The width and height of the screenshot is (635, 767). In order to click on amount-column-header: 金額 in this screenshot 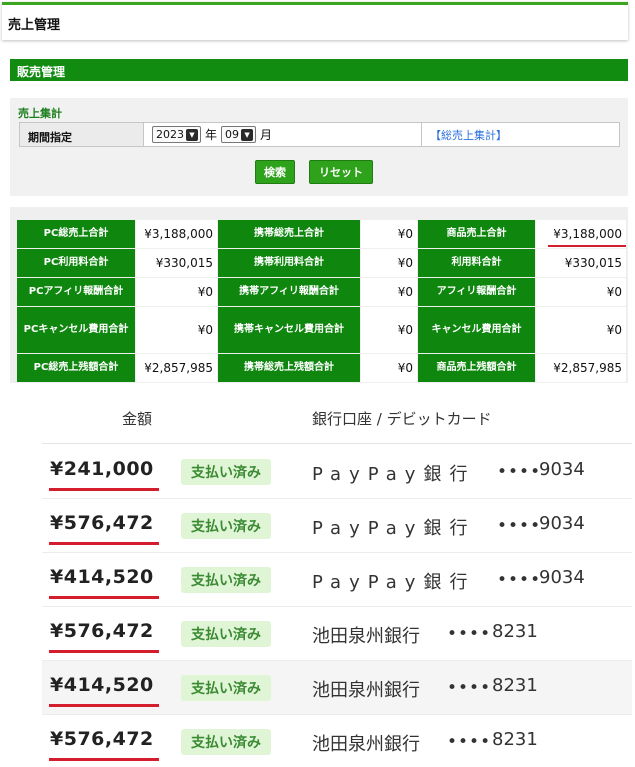, I will do `click(137, 419)`.